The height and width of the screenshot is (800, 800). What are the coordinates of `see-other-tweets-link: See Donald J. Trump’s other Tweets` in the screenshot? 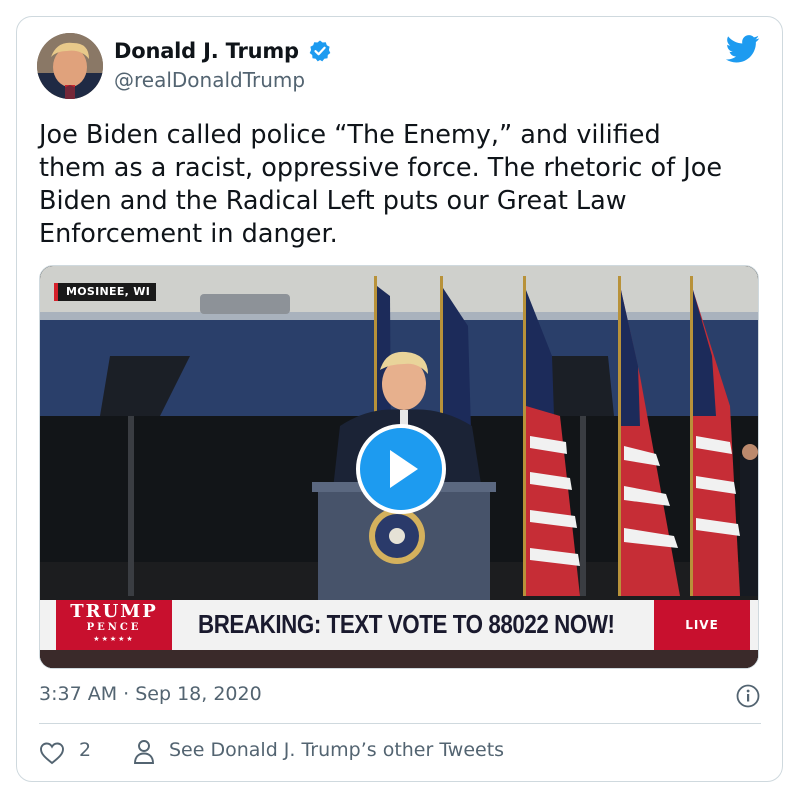 It's located at (336, 750).